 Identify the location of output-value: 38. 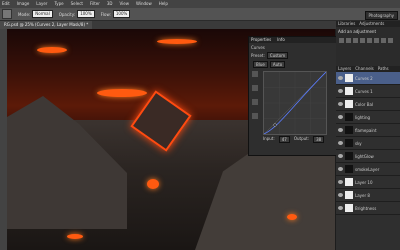
(319, 139).